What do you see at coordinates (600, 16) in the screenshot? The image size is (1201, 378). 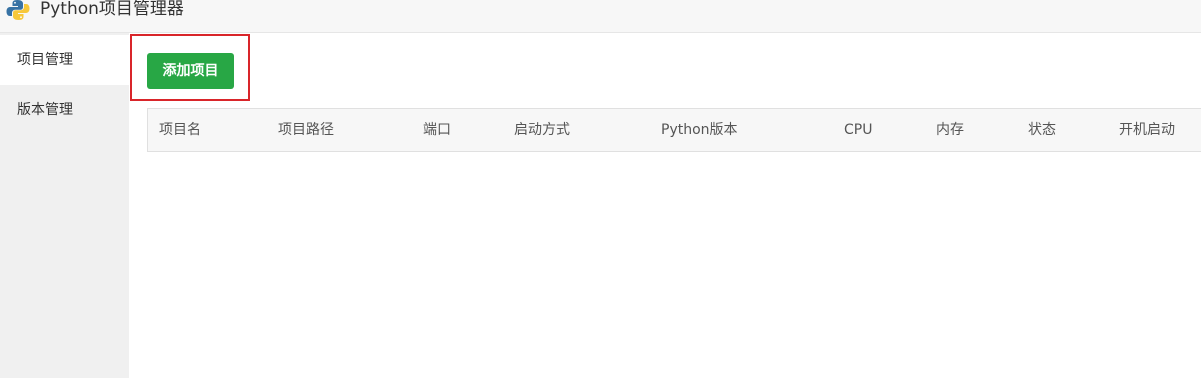 I see `title-bar: Python项目管理器` at bounding box center [600, 16].